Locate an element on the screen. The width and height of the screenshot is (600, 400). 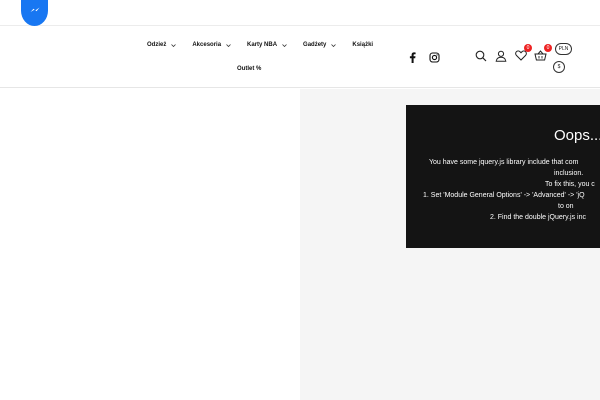
currency-symbol: $ is located at coordinates (559, 67).